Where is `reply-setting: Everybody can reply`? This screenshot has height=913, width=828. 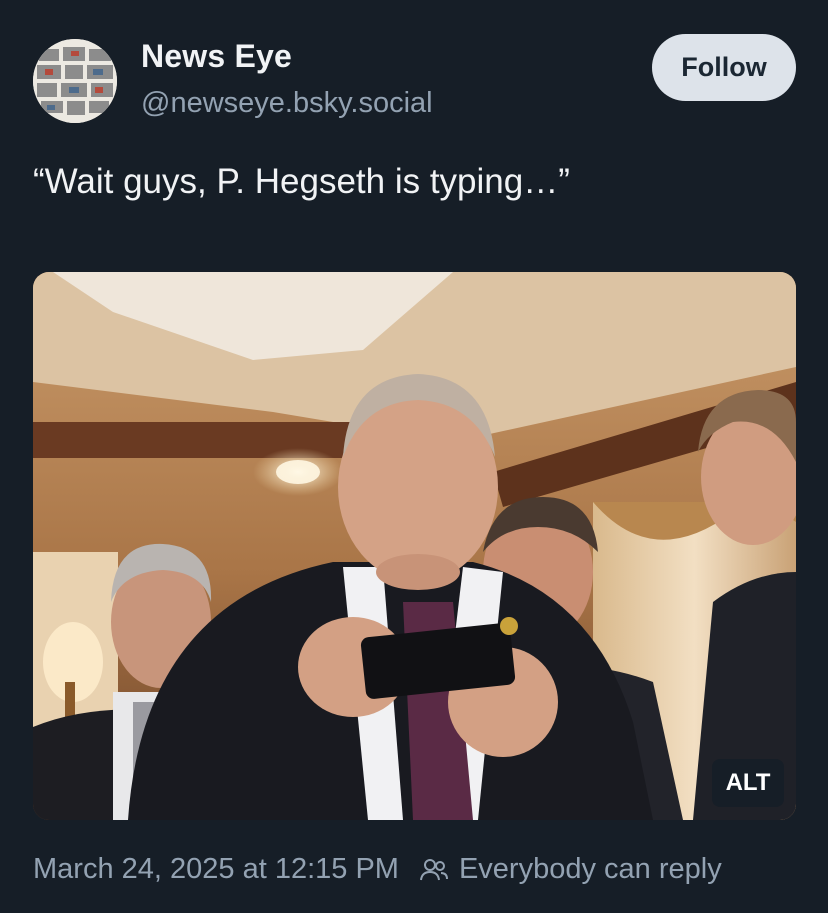 reply-setting: Everybody can reply is located at coordinates (570, 869).